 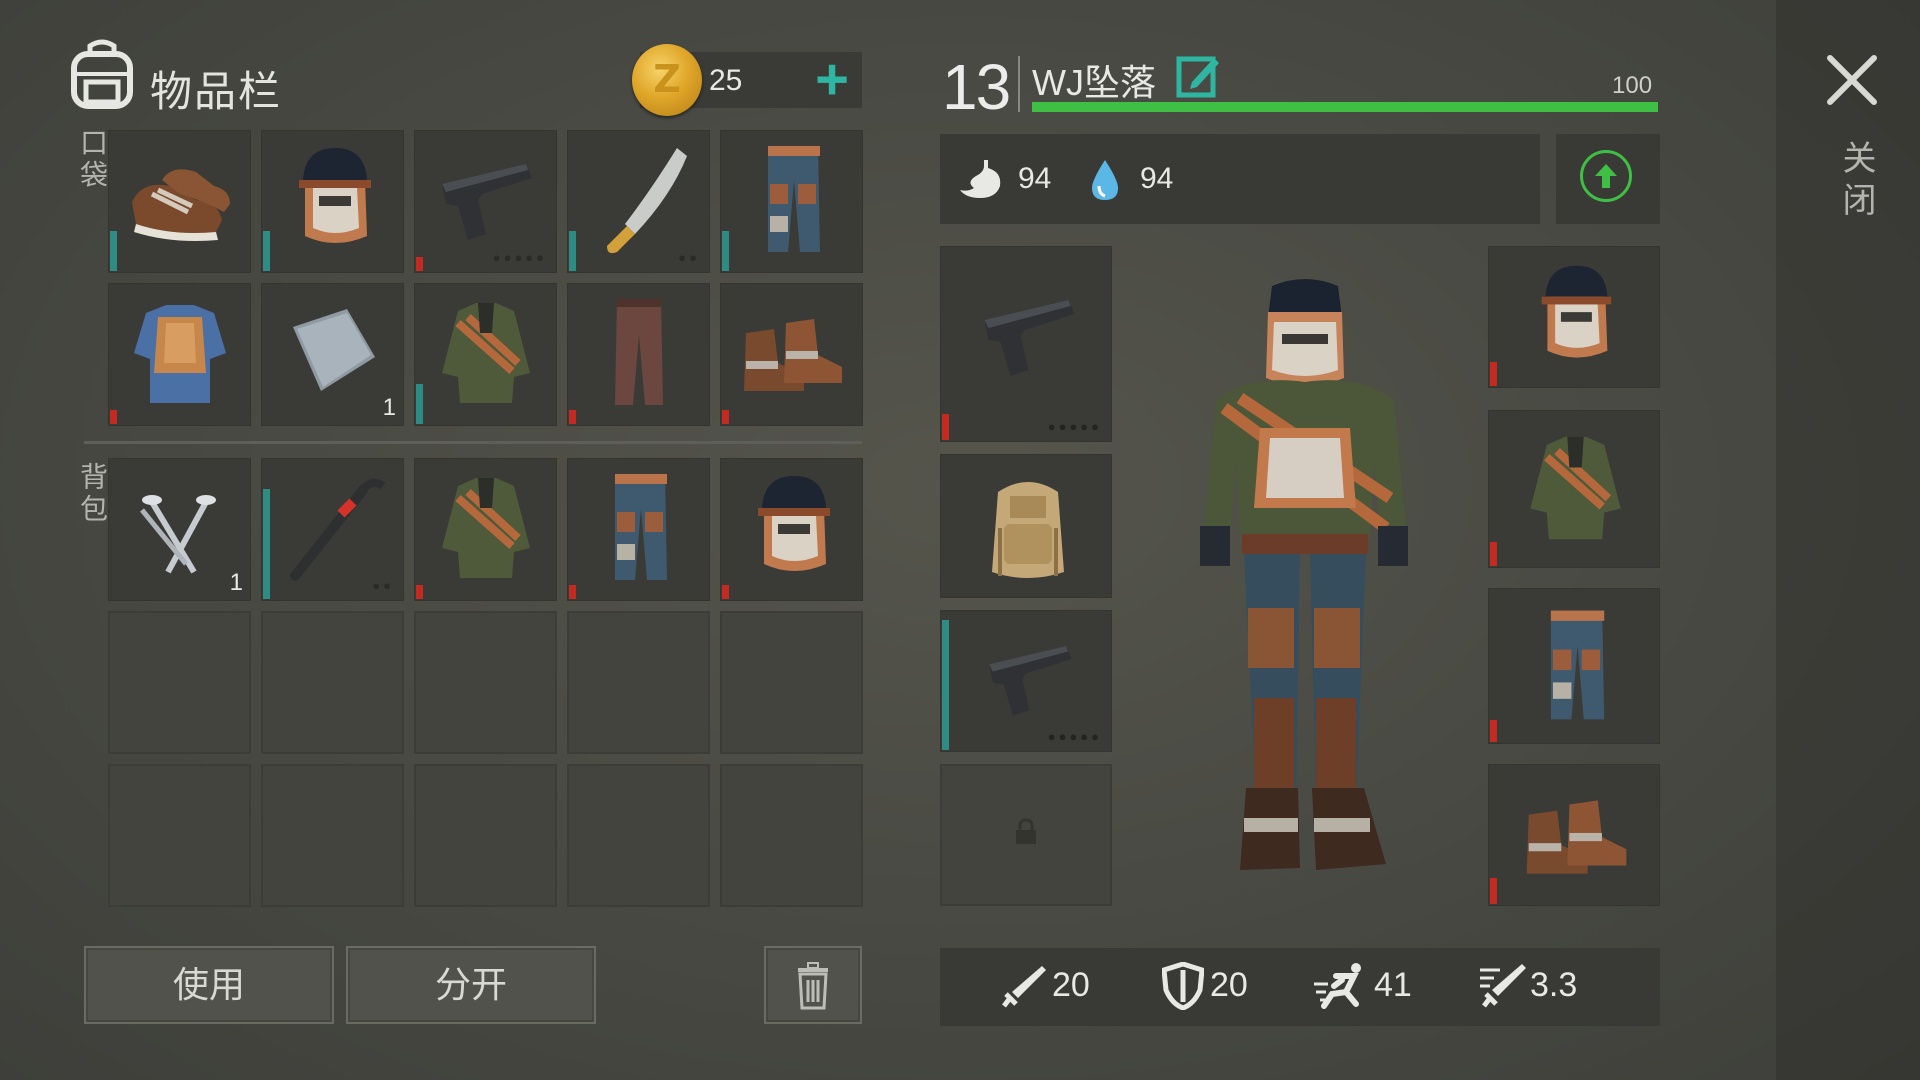 I want to click on edit-icon, so click(x=1198, y=76).